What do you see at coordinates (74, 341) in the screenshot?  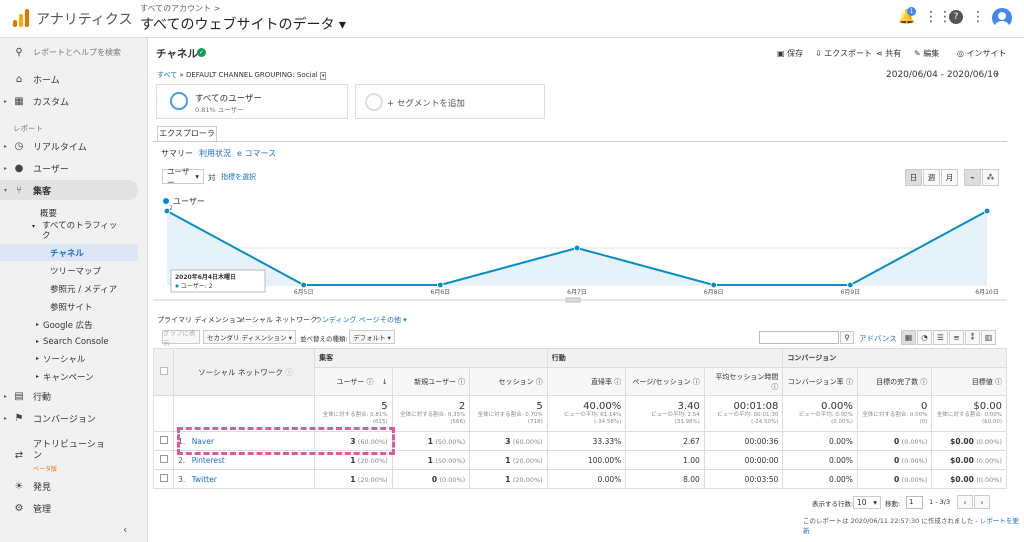 I see `sidebar-item-search-console: ▸ Search Console` at bounding box center [74, 341].